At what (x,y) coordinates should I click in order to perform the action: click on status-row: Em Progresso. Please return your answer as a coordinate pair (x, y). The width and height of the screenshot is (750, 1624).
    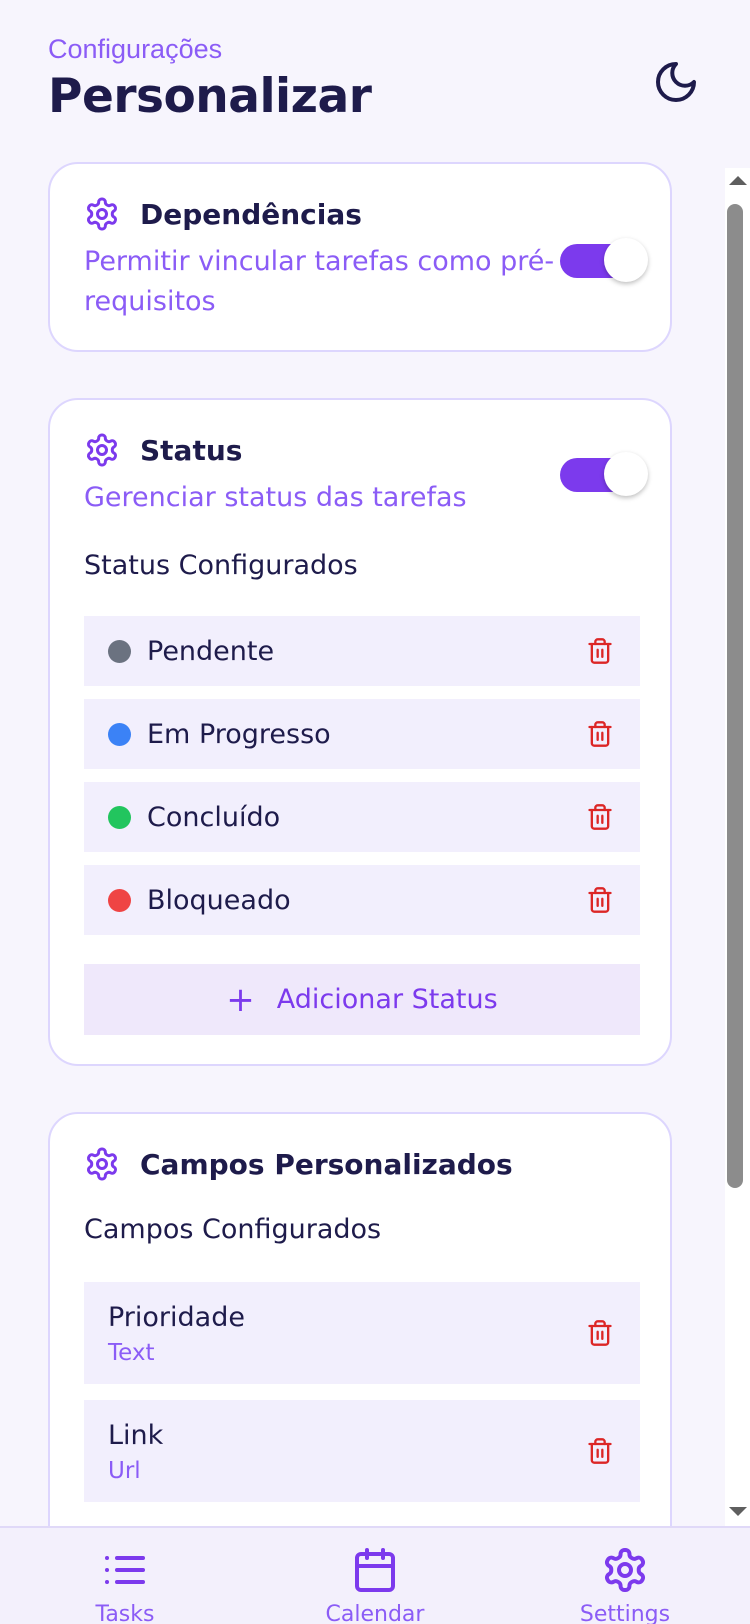
    Looking at the image, I should click on (362, 734).